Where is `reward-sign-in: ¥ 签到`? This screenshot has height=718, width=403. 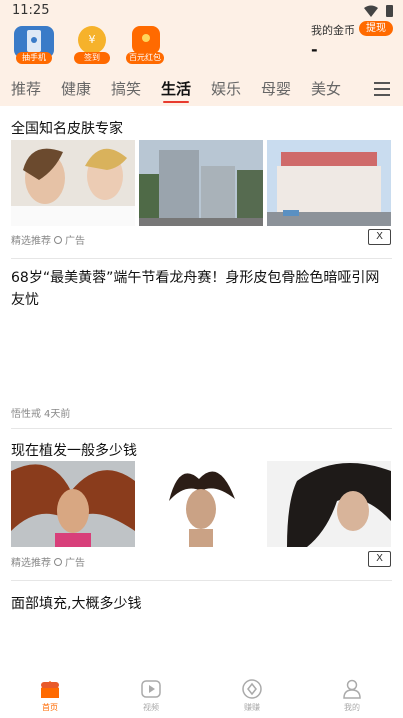
reward-sign-in: ¥ 签到 is located at coordinates (92, 46).